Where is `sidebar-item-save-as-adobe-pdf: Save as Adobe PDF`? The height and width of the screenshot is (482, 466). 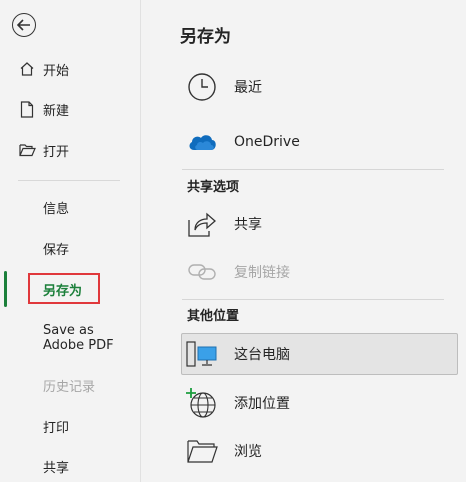
sidebar-item-save-as-adobe-pdf: Save as Adobe PDF is located at coordinates (70, 340).